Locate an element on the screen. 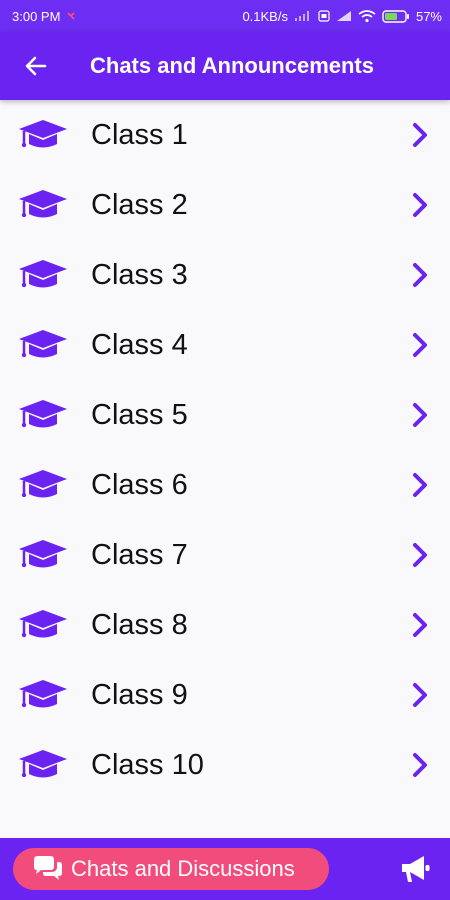  class-list-item: Class 7 is located at coordinates (225, 555).